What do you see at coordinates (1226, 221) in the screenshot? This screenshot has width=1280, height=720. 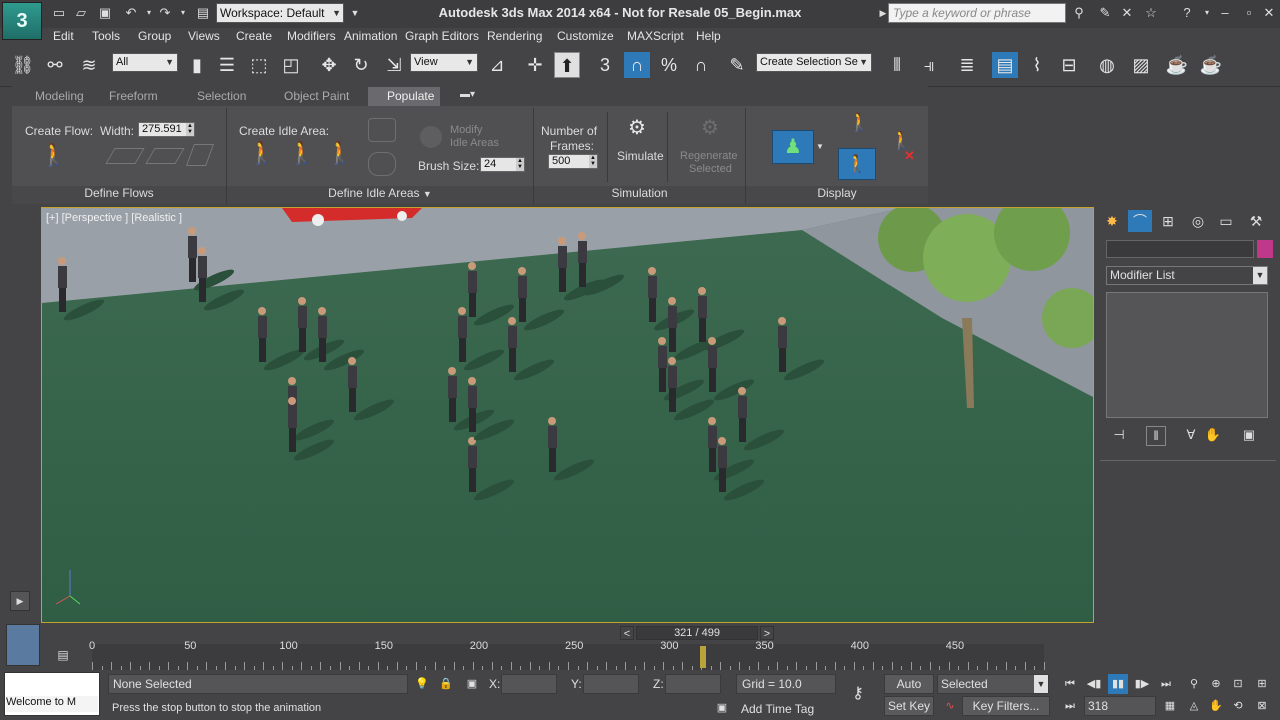 I see `display-panel-icon: ▭` at bounding box center [1226, 221].